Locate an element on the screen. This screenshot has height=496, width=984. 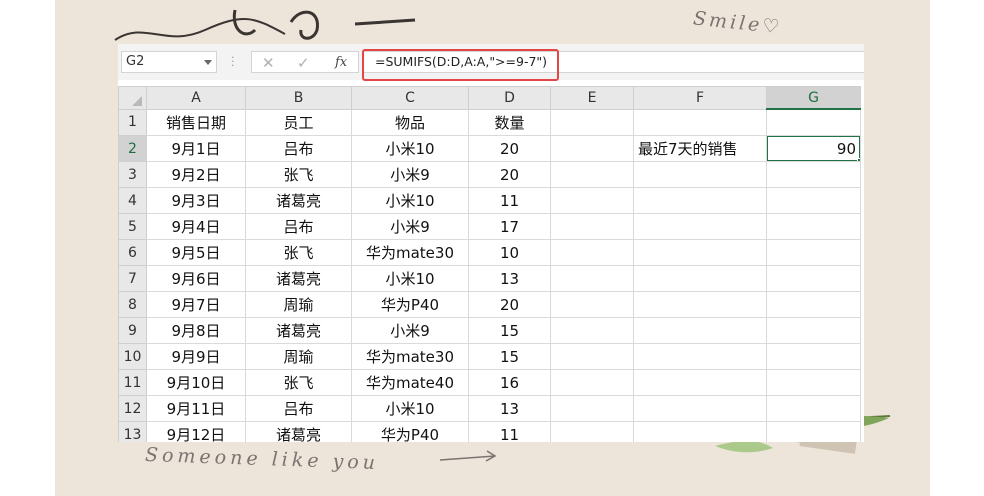
row-header: 1 is located at coordinates (132, 122).